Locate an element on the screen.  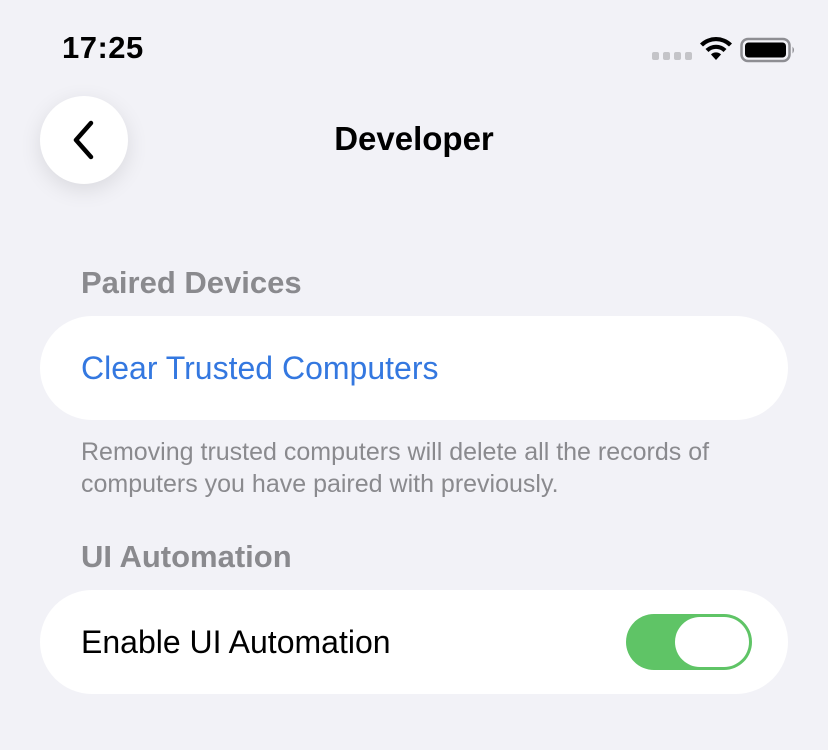
clear-trusted-computers-row: Clear Trusted Computers is located at coordinates (414, 368).